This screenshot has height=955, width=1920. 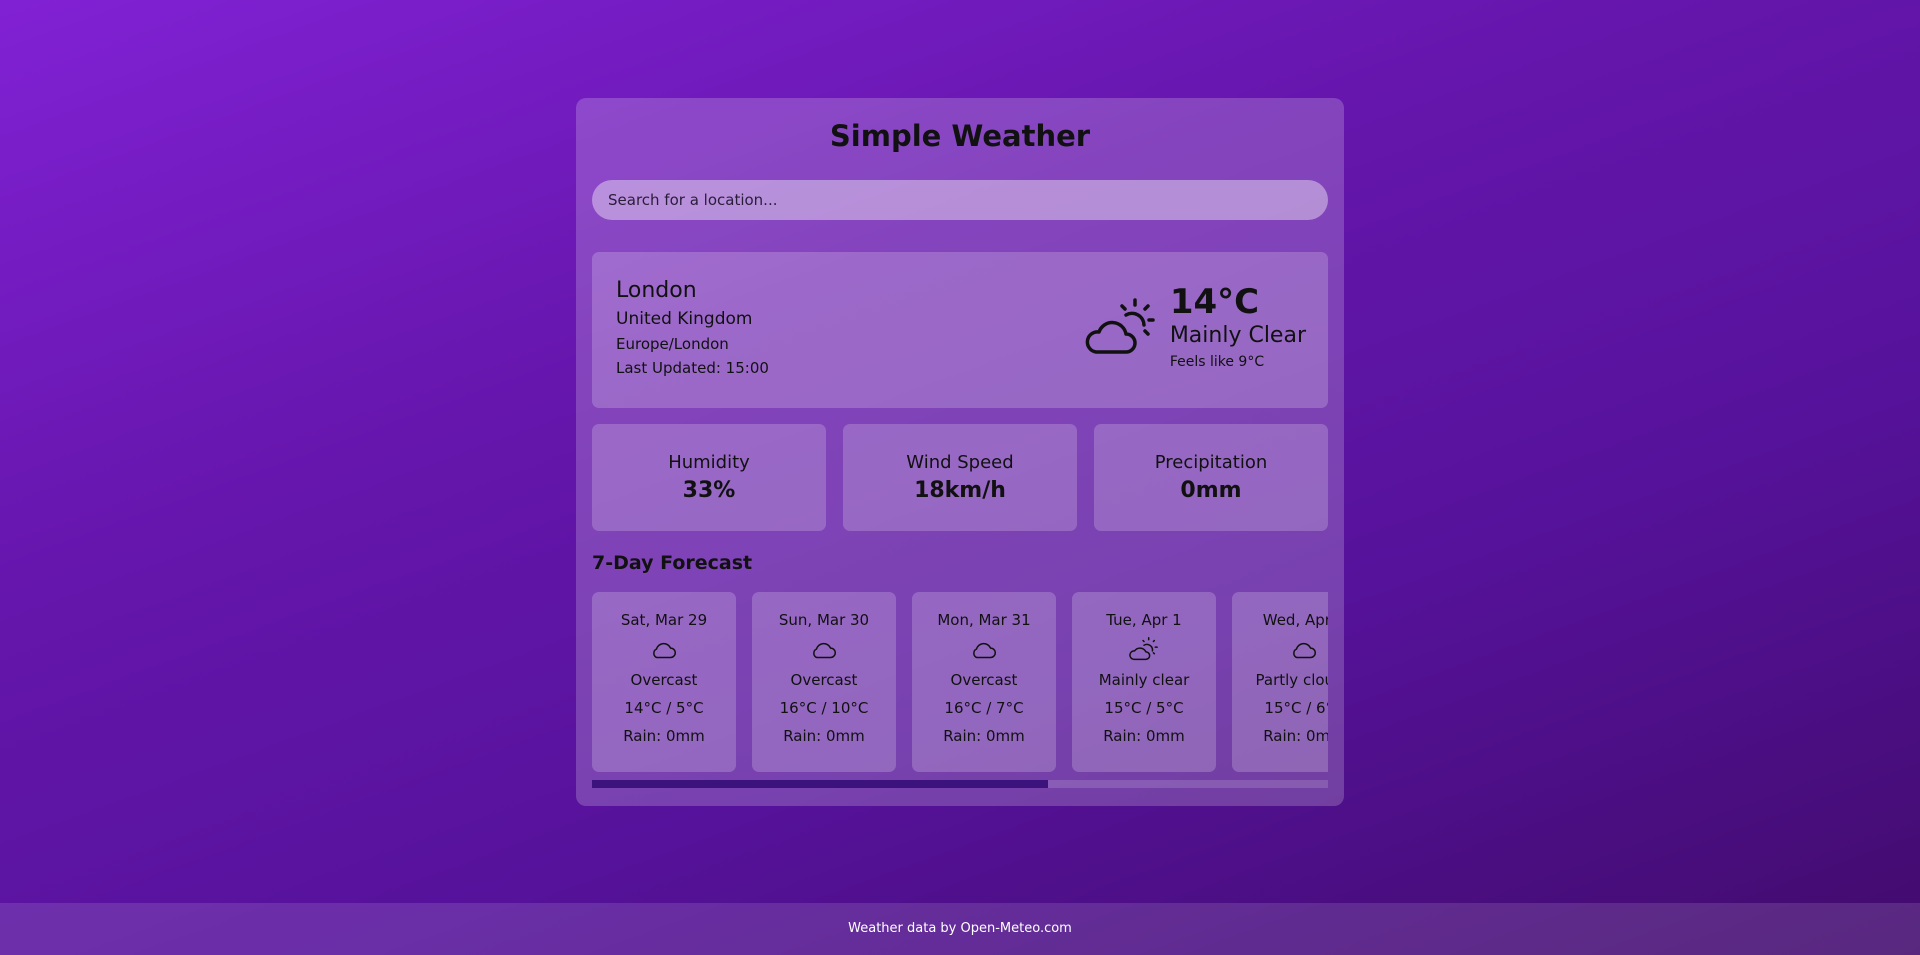 I want to click on forecast-scrollbar, so click(x=960, y=784).